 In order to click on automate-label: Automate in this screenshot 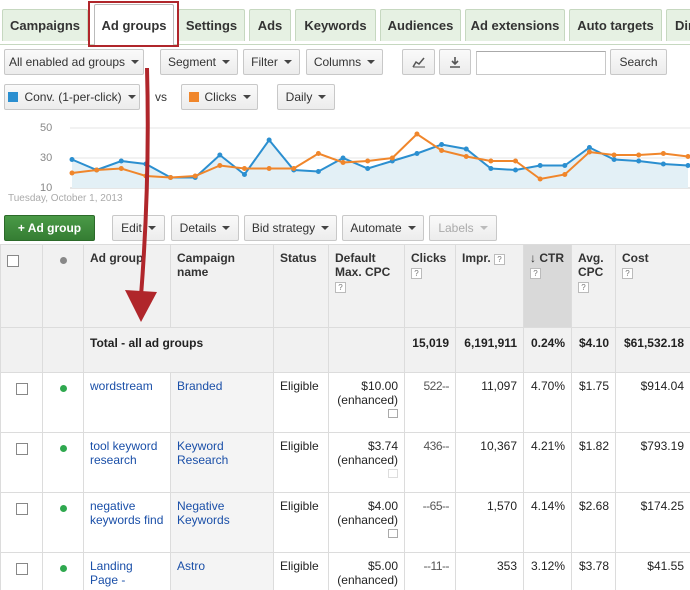, I will do `click(376, 228)`.